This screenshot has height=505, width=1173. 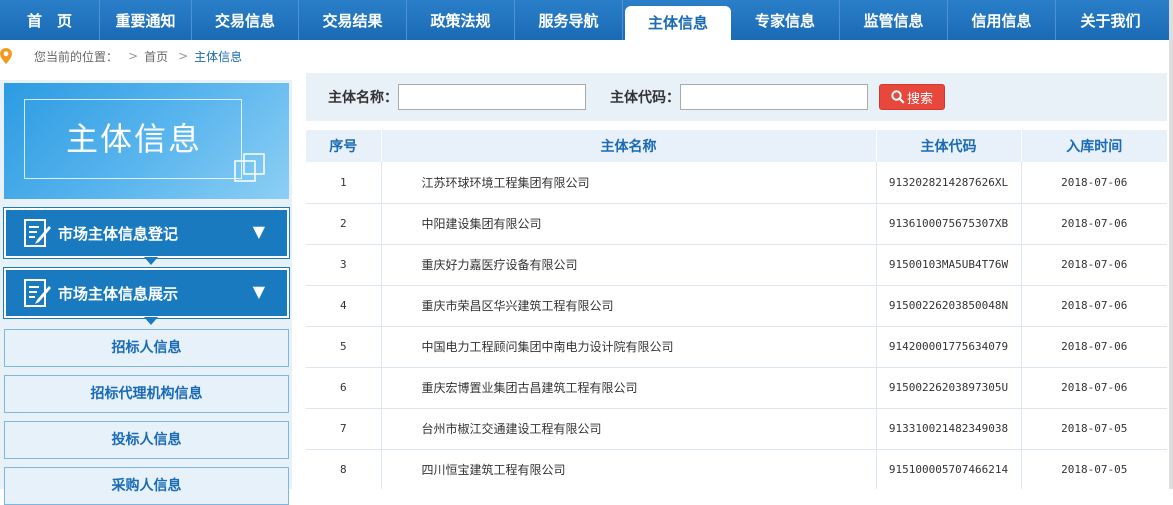 What do you see at coordinates (949, 224) in the screenshot?
I see `row-entity-code: 913610007567530​7XB` at bounding box center [949, 224].